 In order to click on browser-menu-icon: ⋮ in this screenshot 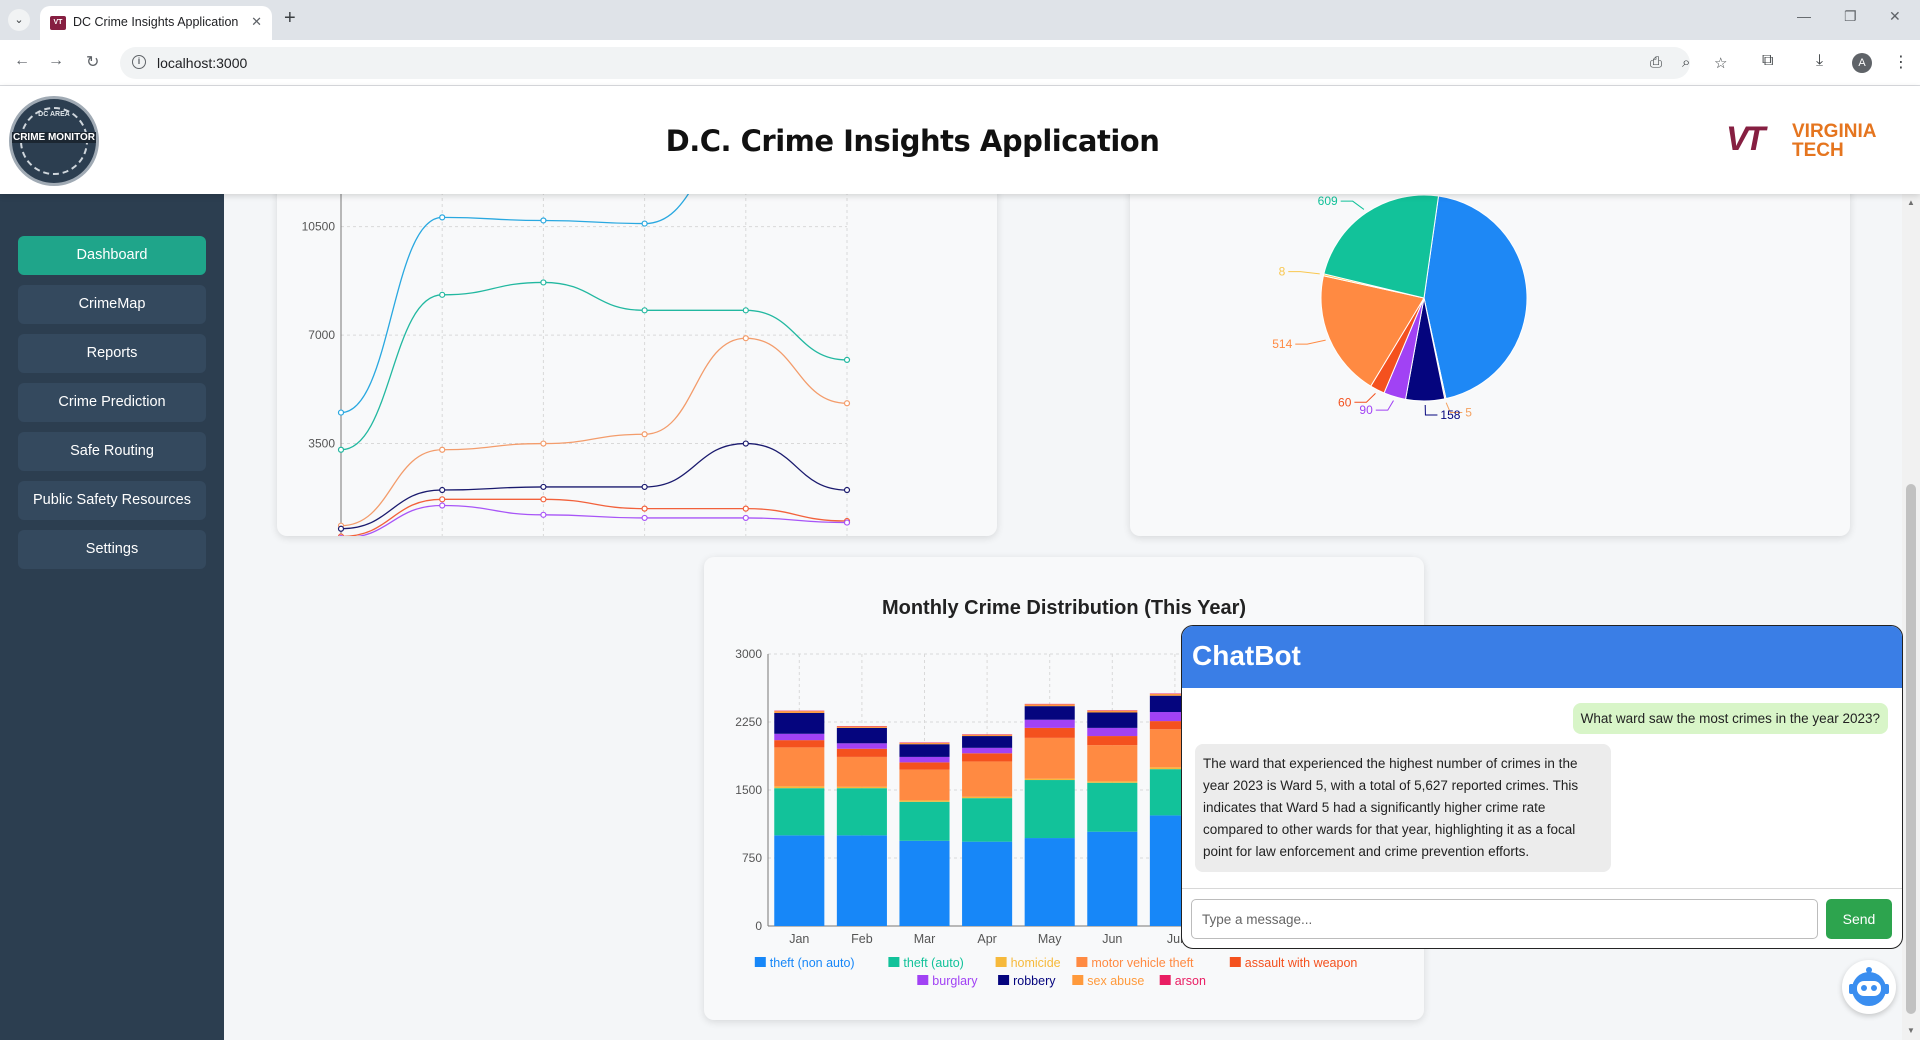, I will do `click(1901, 62)`.